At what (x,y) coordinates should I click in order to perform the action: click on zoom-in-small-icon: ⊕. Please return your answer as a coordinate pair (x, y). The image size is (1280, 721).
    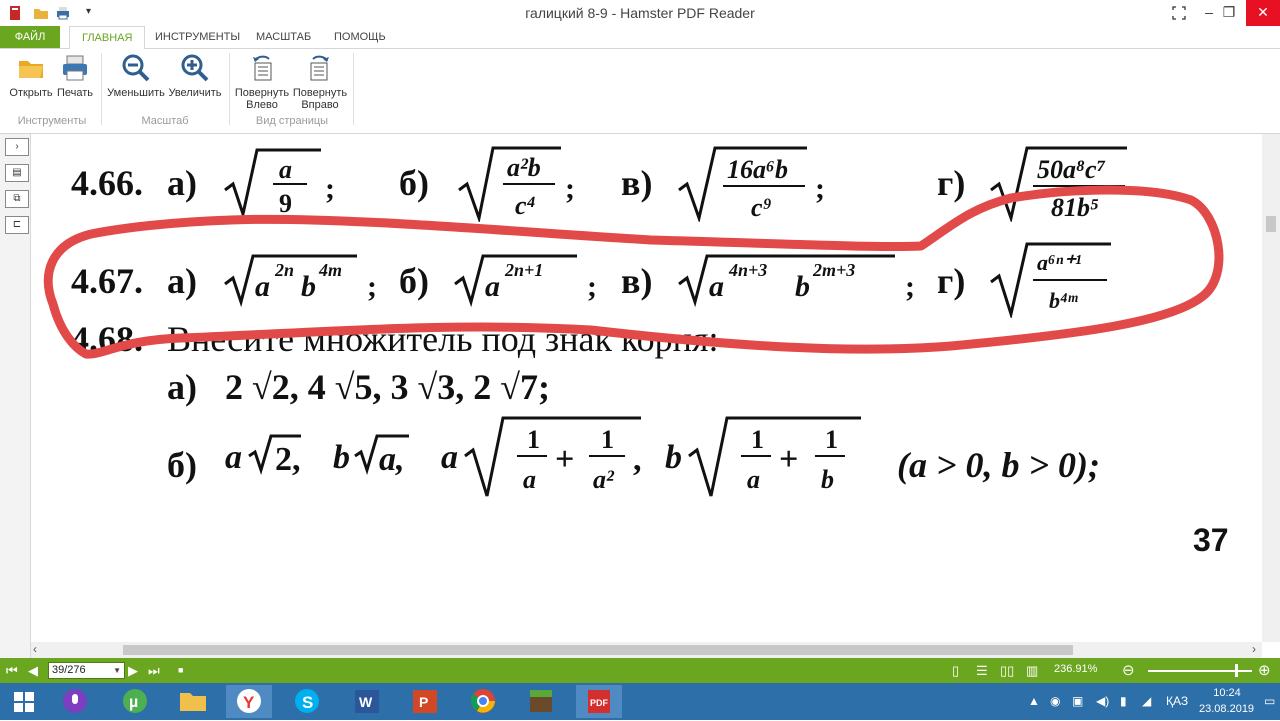
    Looking at the image, I should click on (1264, 670).